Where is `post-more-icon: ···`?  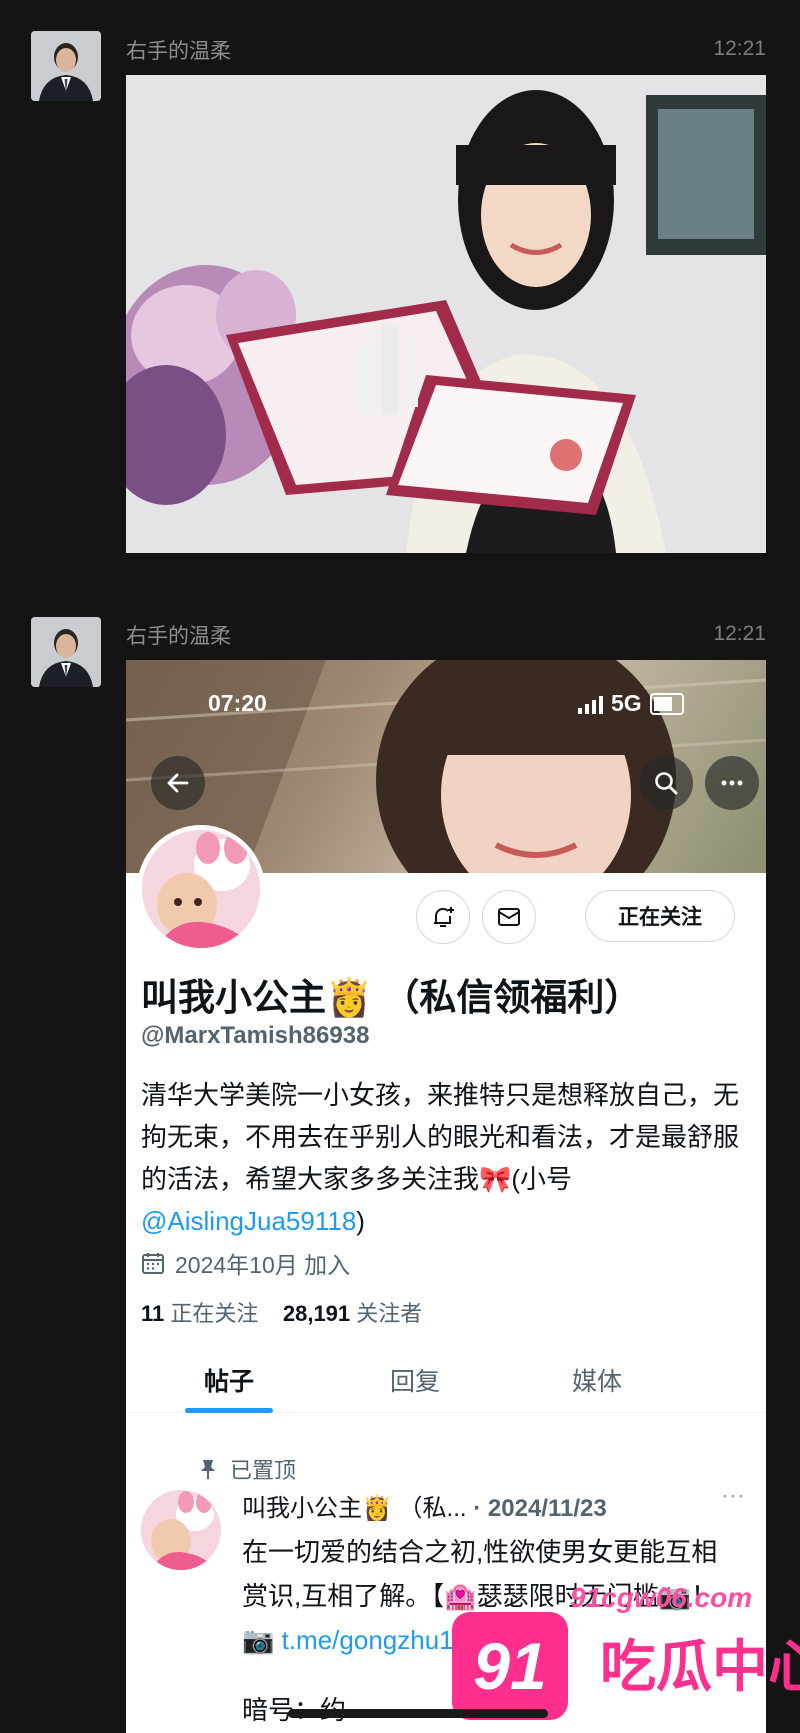 post-more-icon: ··· is located at coordinates (733, 1496).